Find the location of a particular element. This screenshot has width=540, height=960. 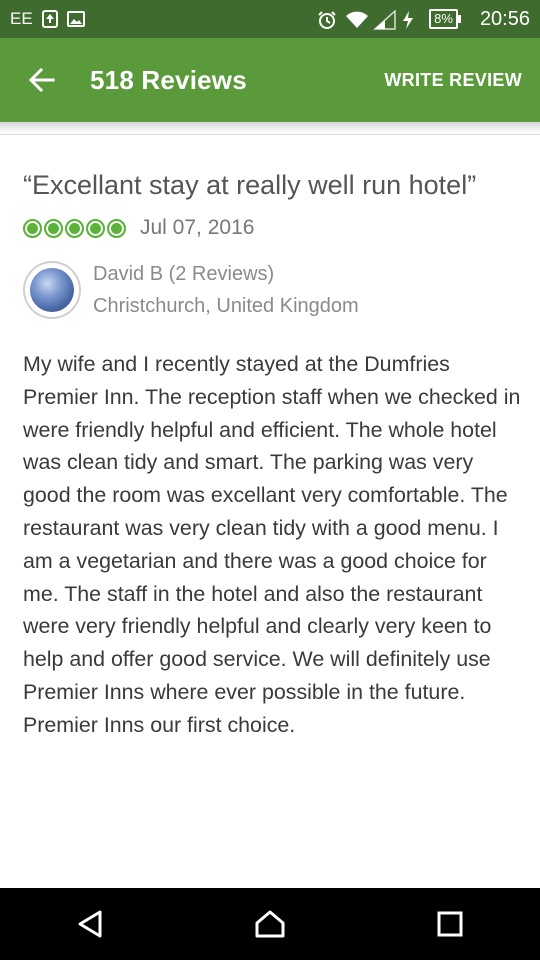

status-bar: EE 8% 20:56 is located at coordinates (270, 19).